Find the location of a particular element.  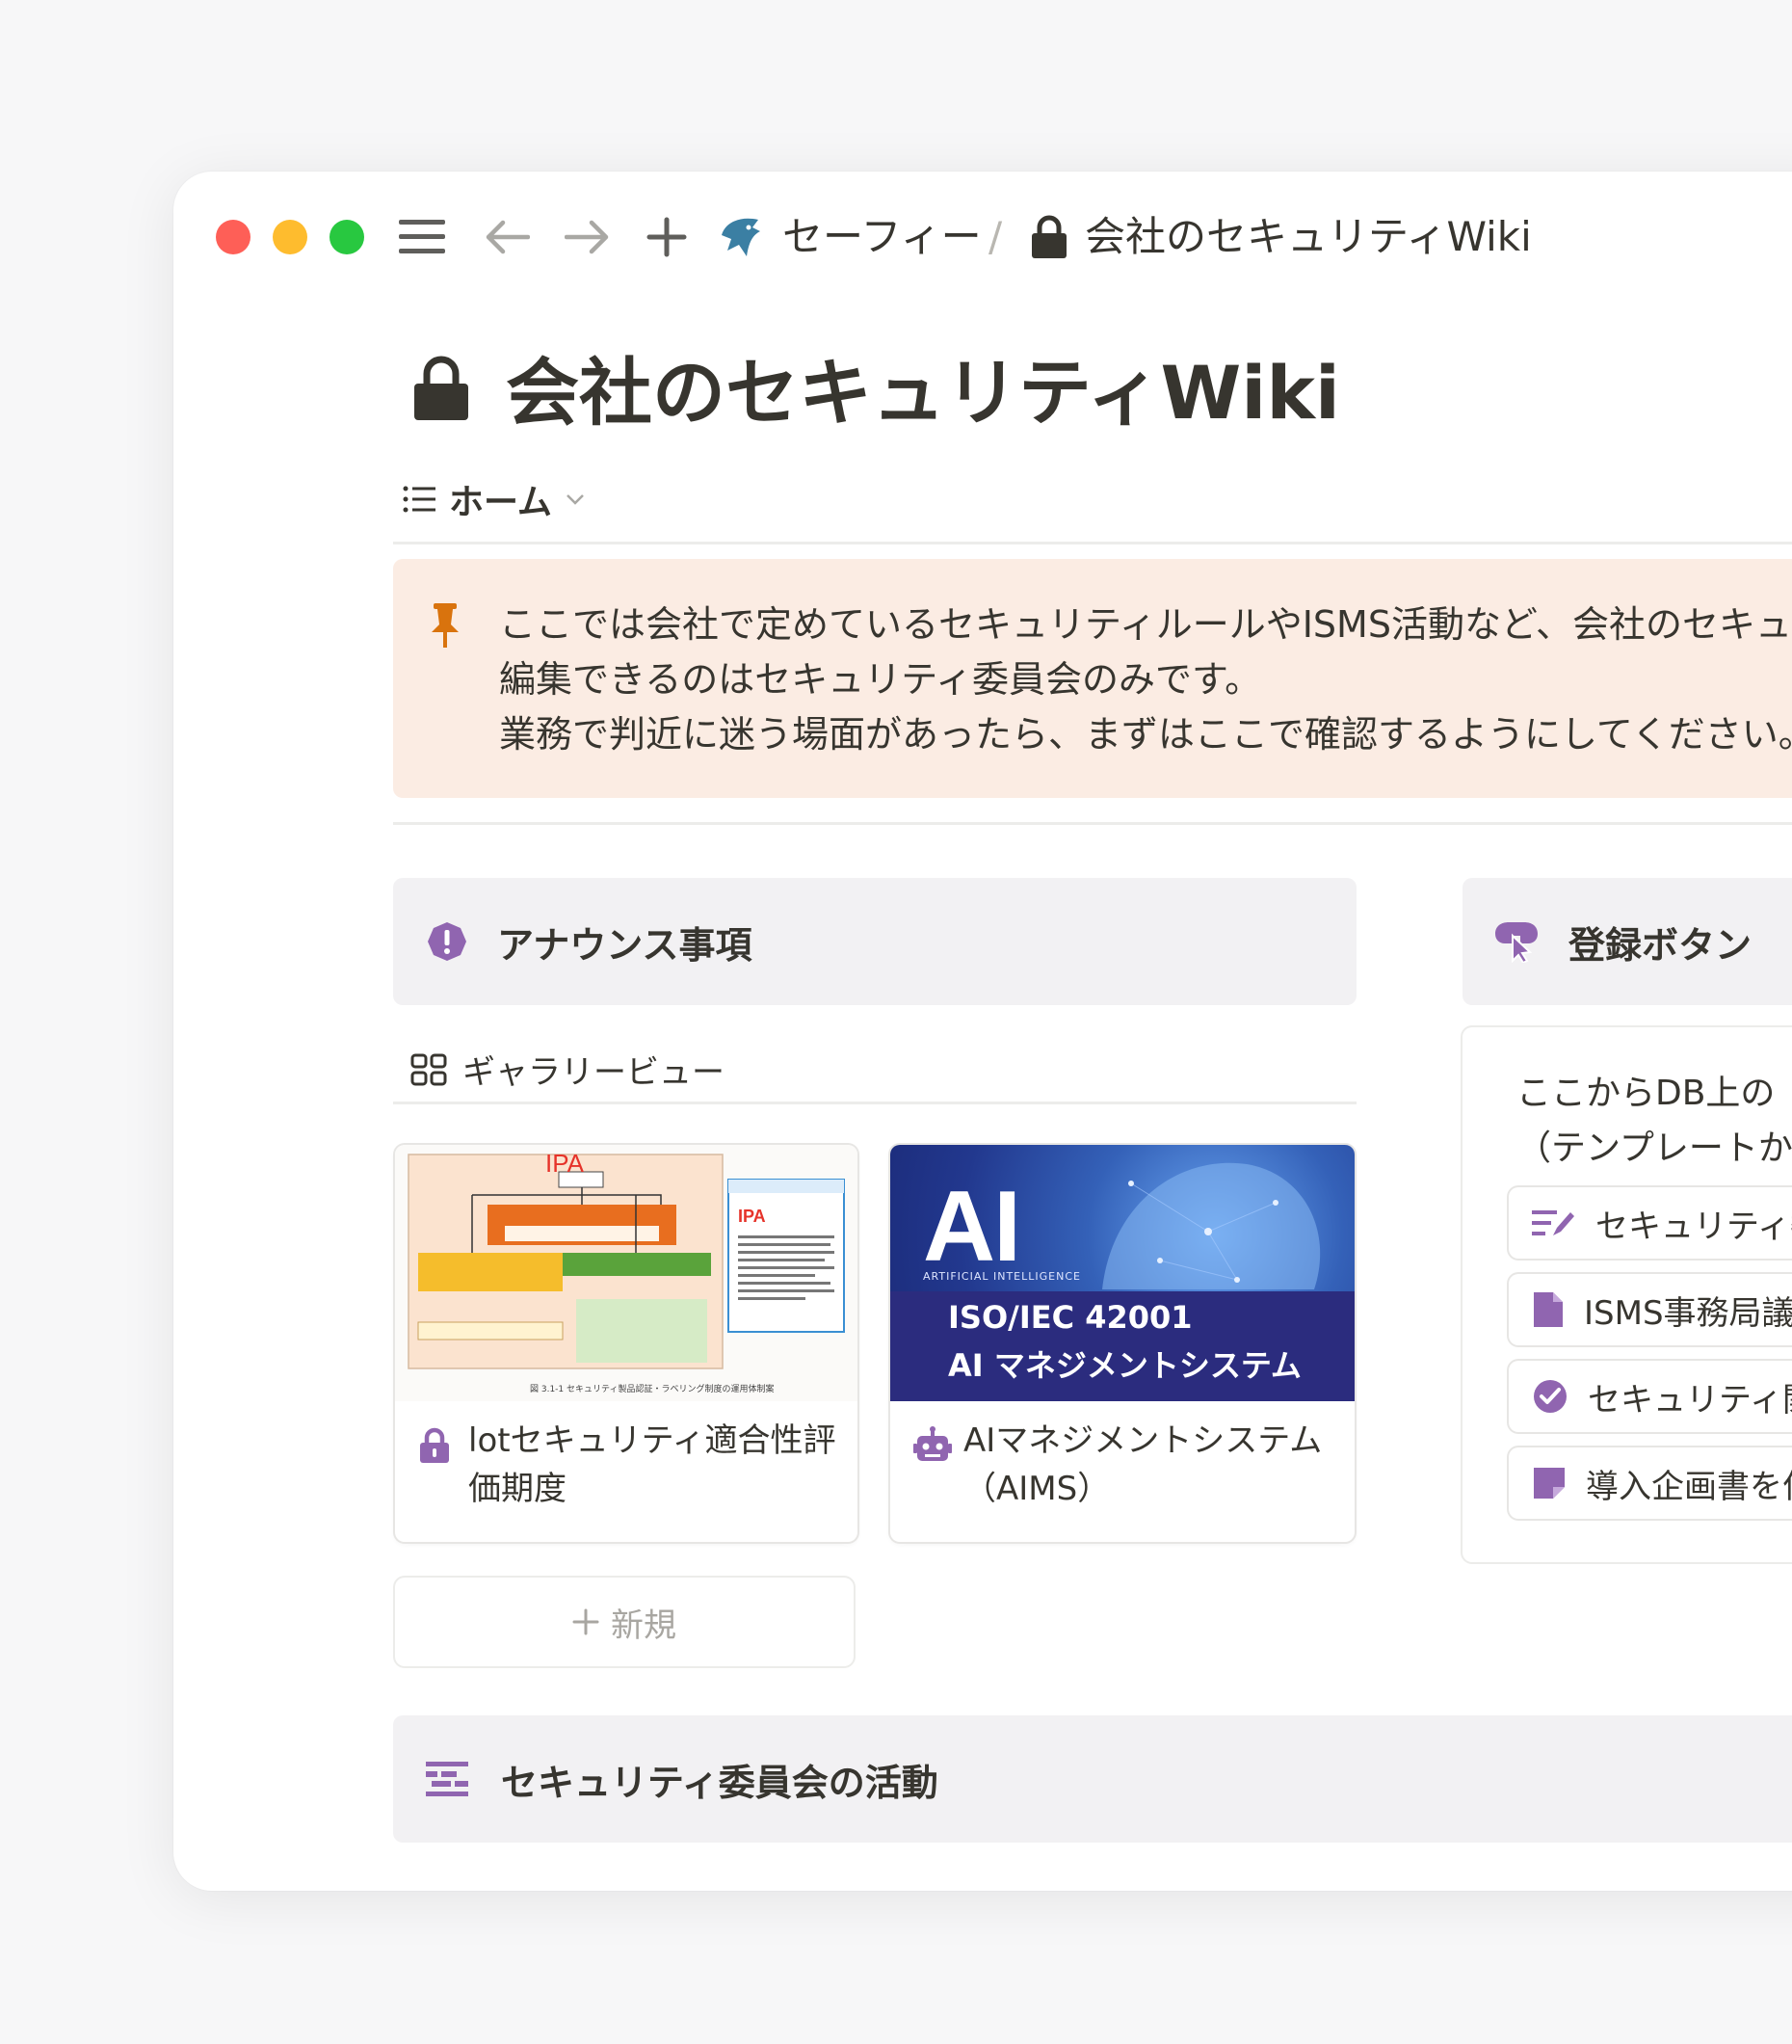

registration-title: 登録ボタン is located at coordinates (1660, 945).